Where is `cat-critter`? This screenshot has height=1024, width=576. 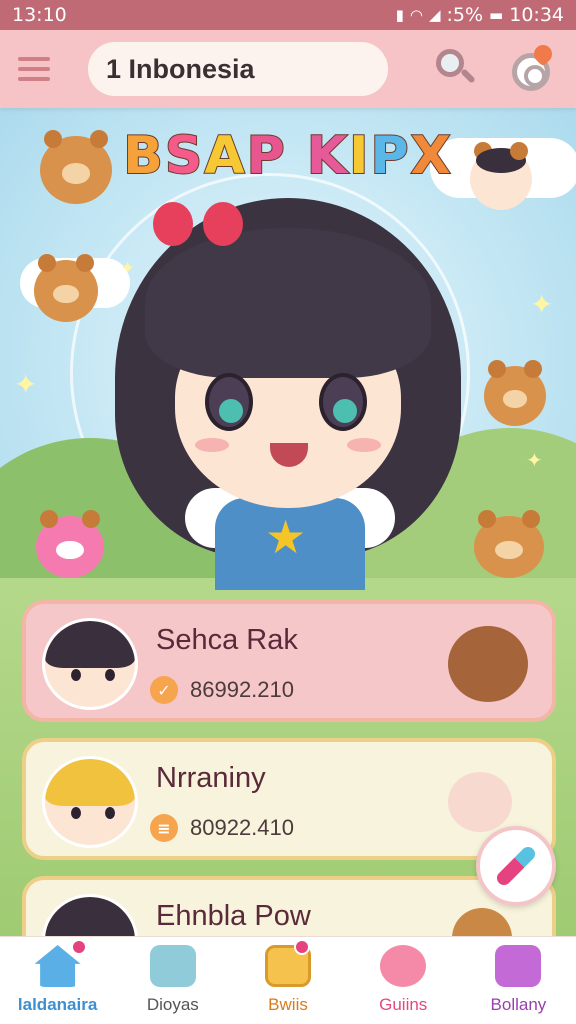
cat-critter is located at coordinates (70, 544).